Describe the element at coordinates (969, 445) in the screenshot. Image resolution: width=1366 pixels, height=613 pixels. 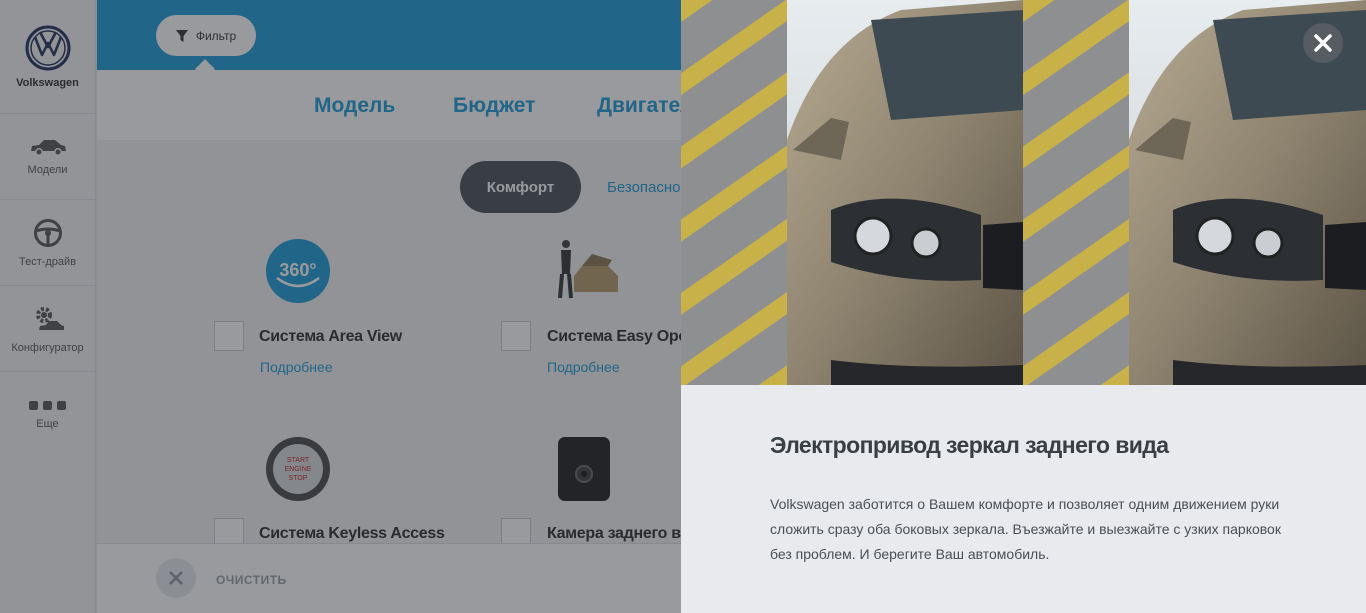
I see `panel-title: Электропривод зеркал заднего вида` at that location.